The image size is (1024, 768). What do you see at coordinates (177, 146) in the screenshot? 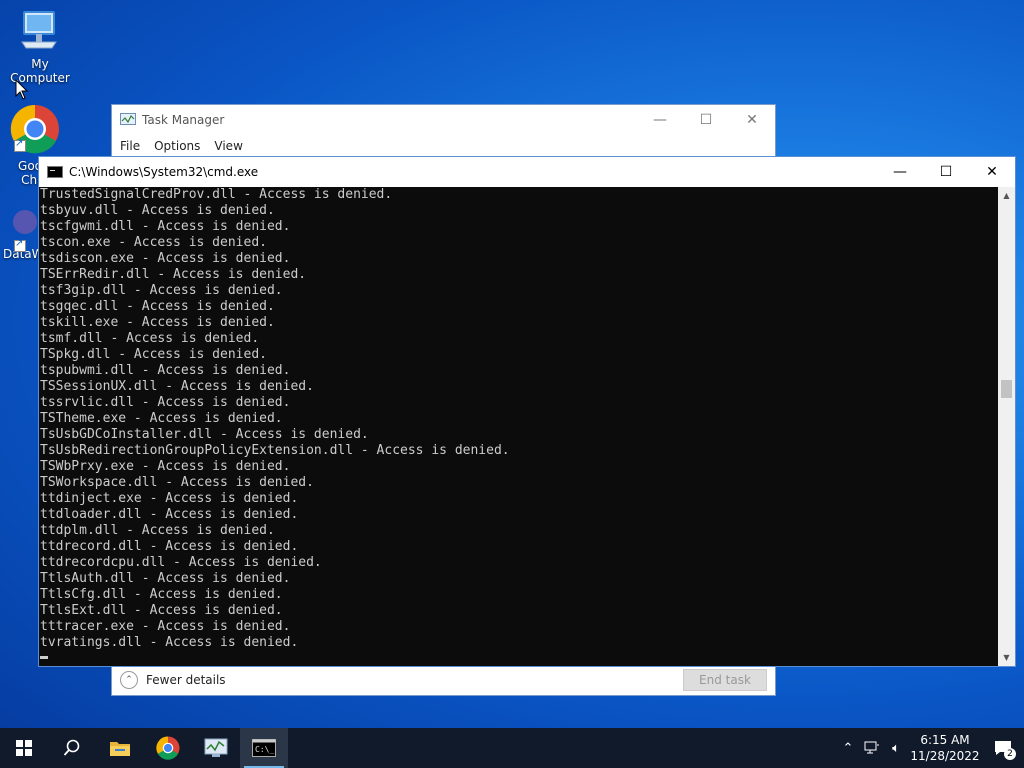
I see `menu-options: Options` at bounding box center [177, 146].